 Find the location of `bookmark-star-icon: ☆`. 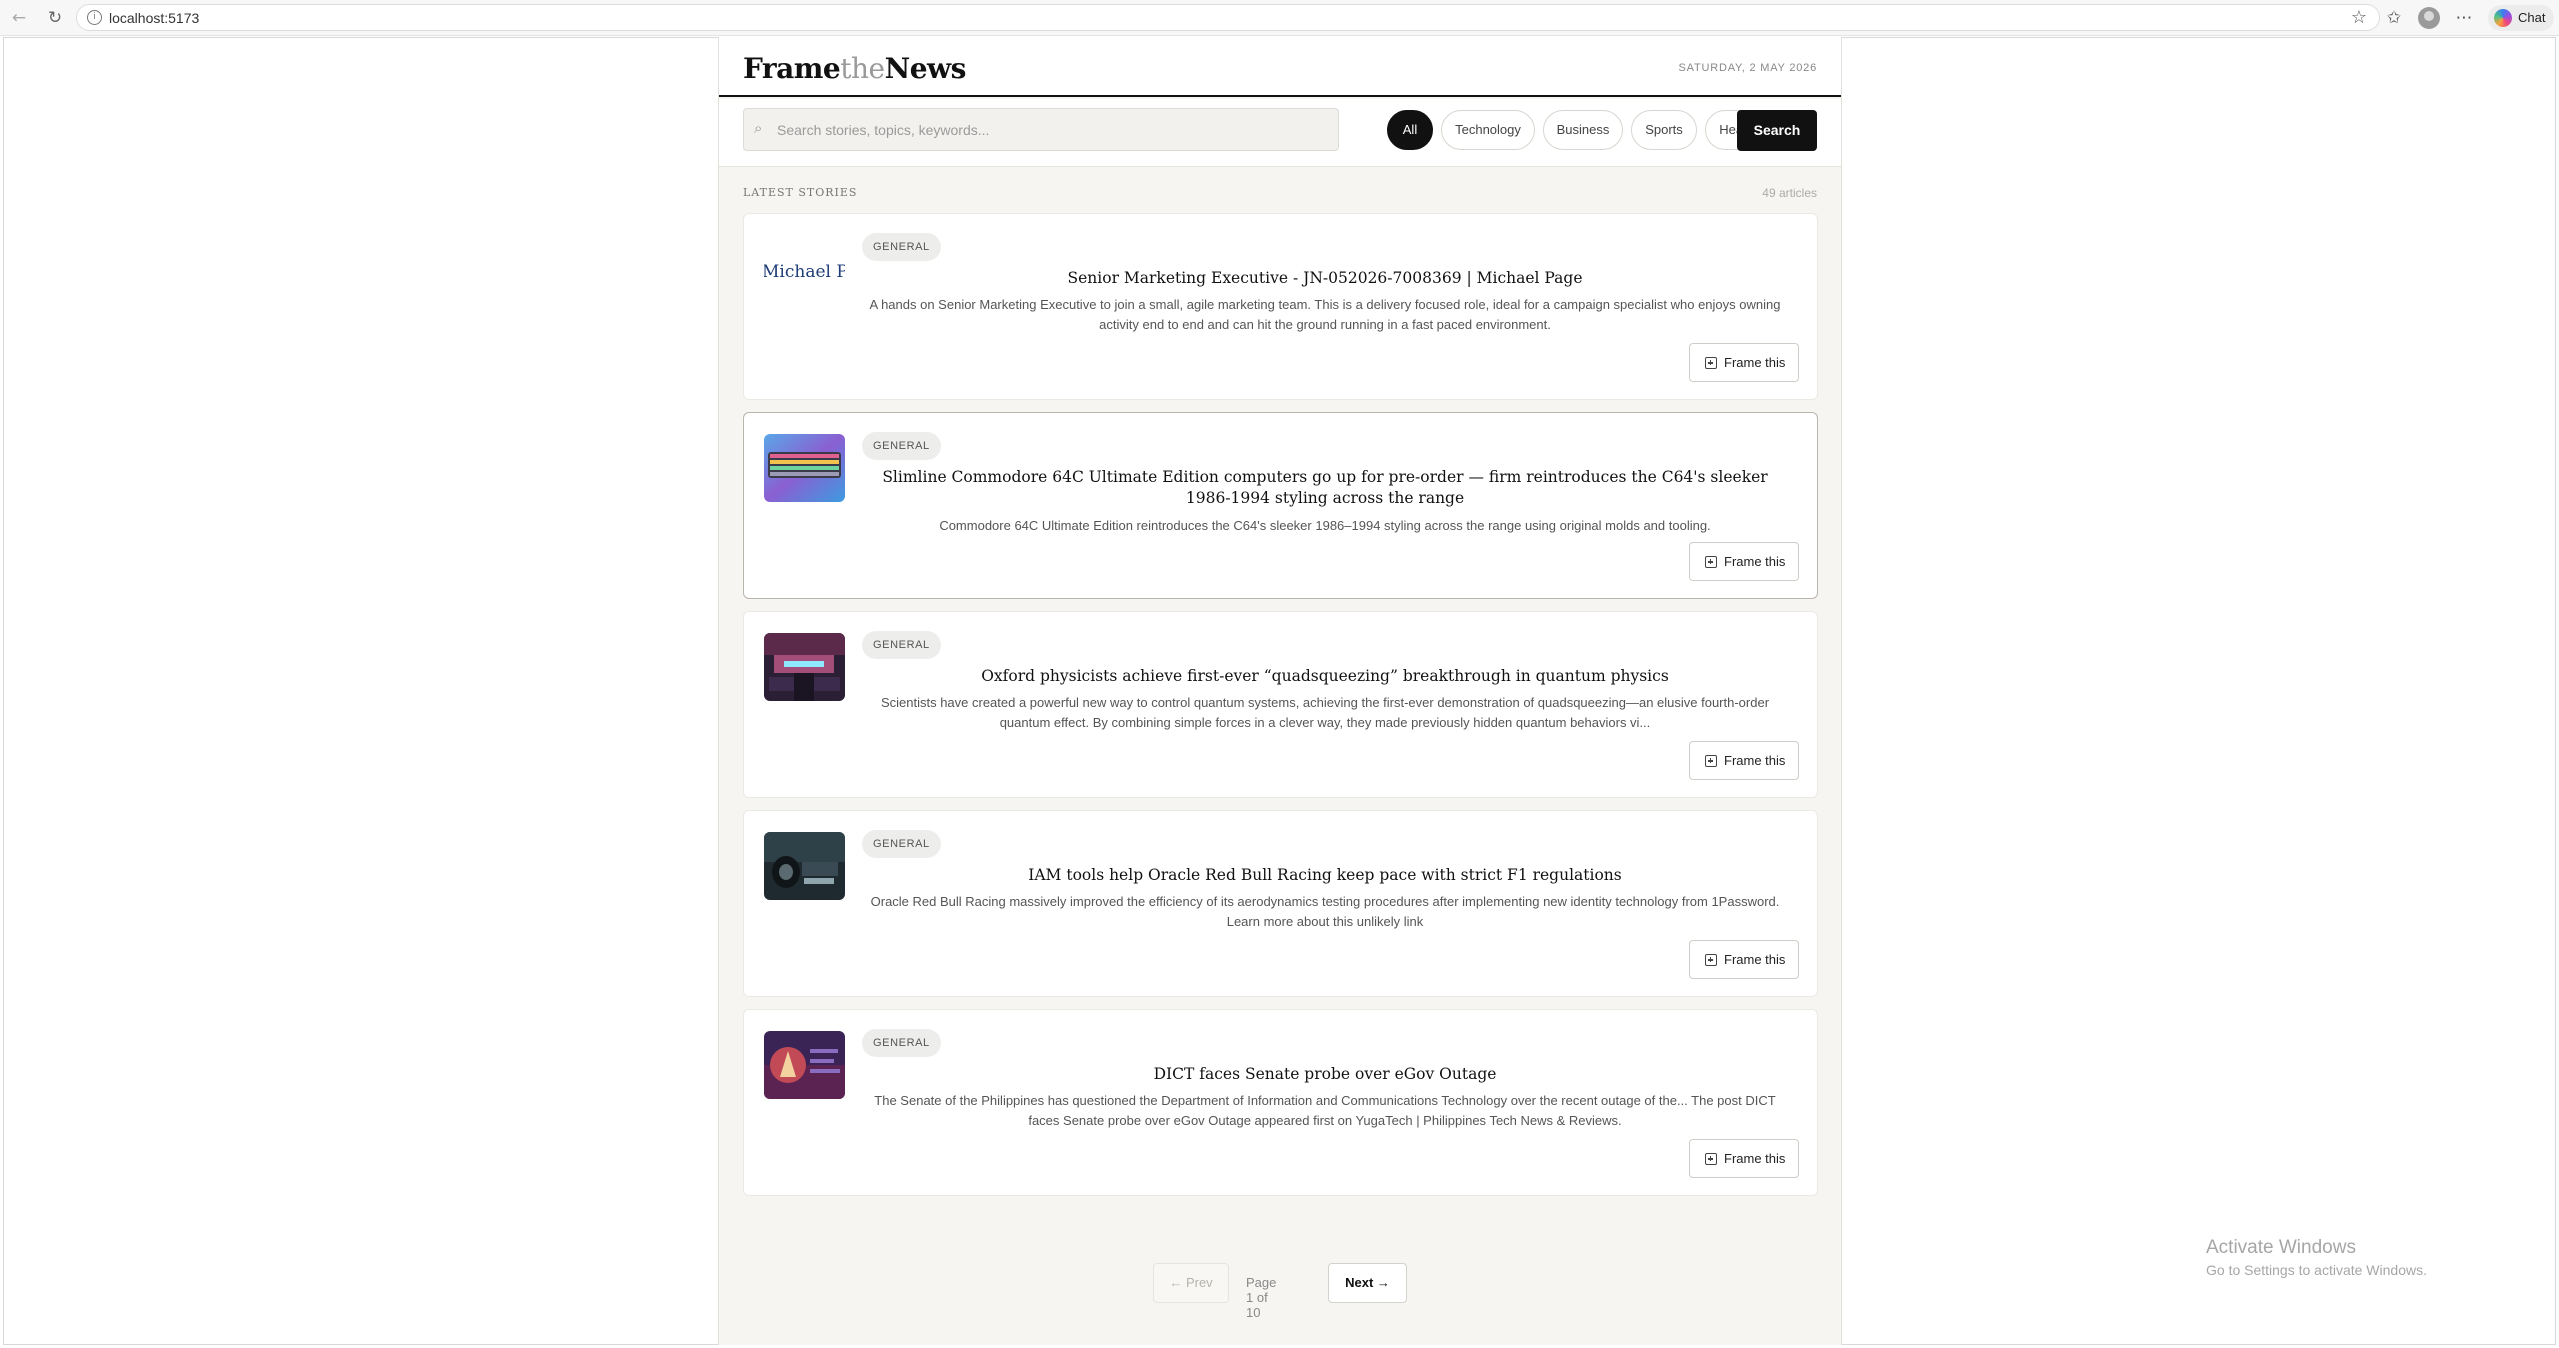

bookmark-star-icon: ☆ is located at coordinates (2359, 17).